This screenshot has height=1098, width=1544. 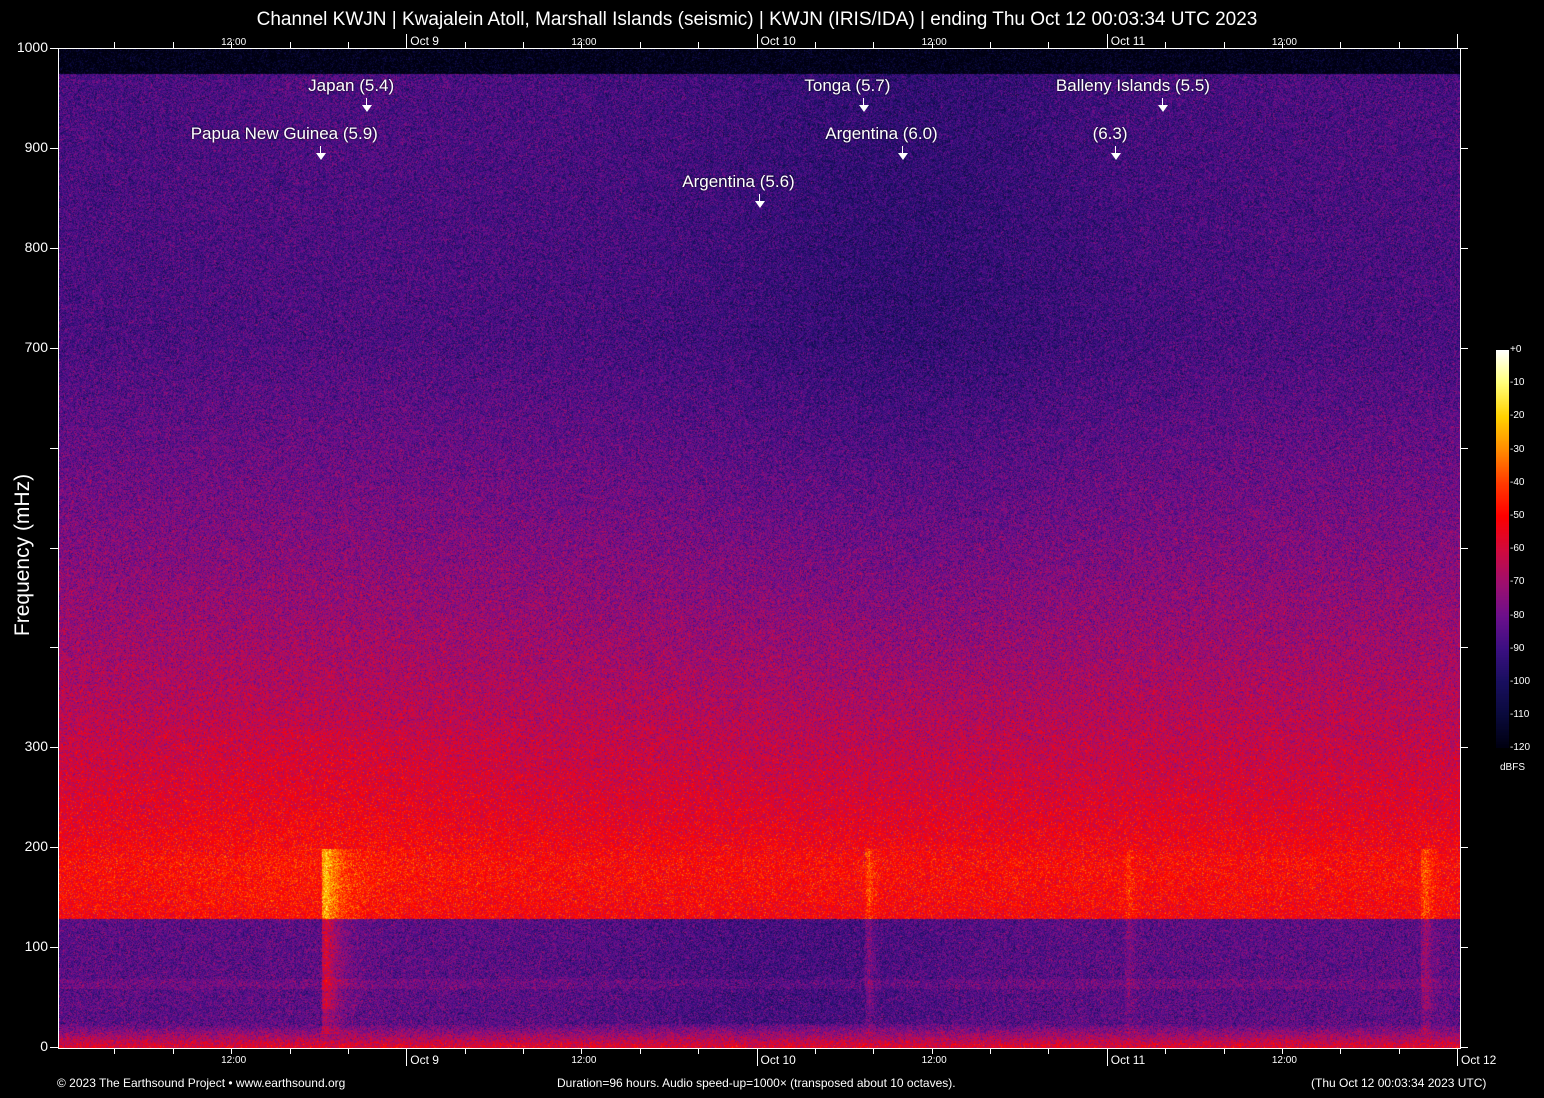 What do you see at coordinates (424, 1060) in the screenshot?
I see `x-date-label: Oct 9` at bounding box center [424, 1060].